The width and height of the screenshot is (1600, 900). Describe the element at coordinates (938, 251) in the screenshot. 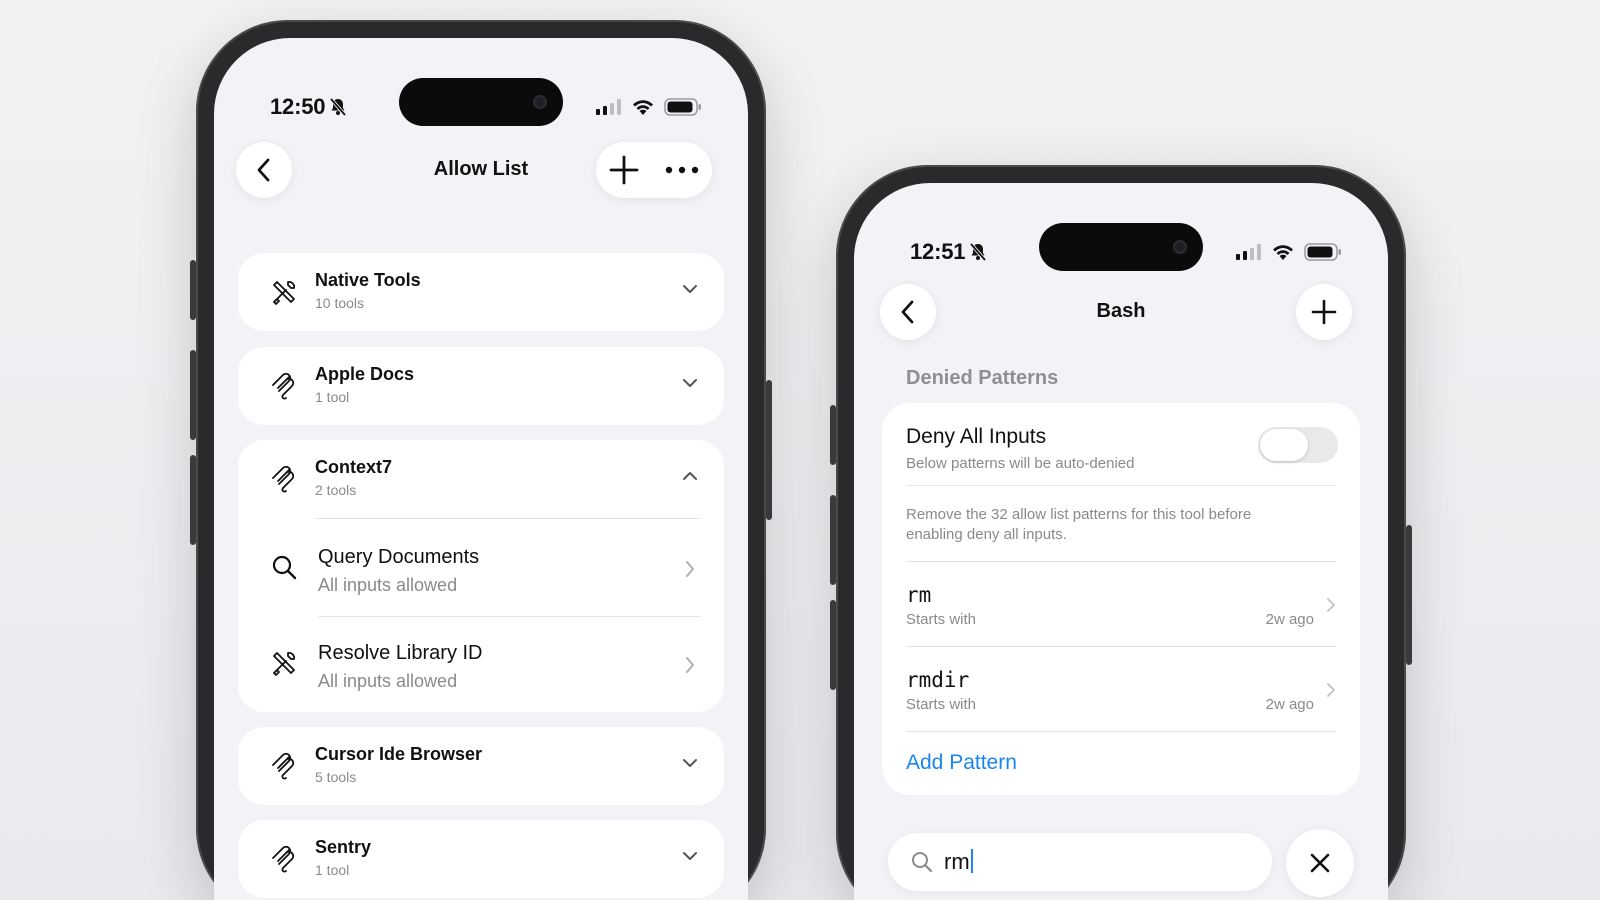

I see `status-time: 12:51` at that location.